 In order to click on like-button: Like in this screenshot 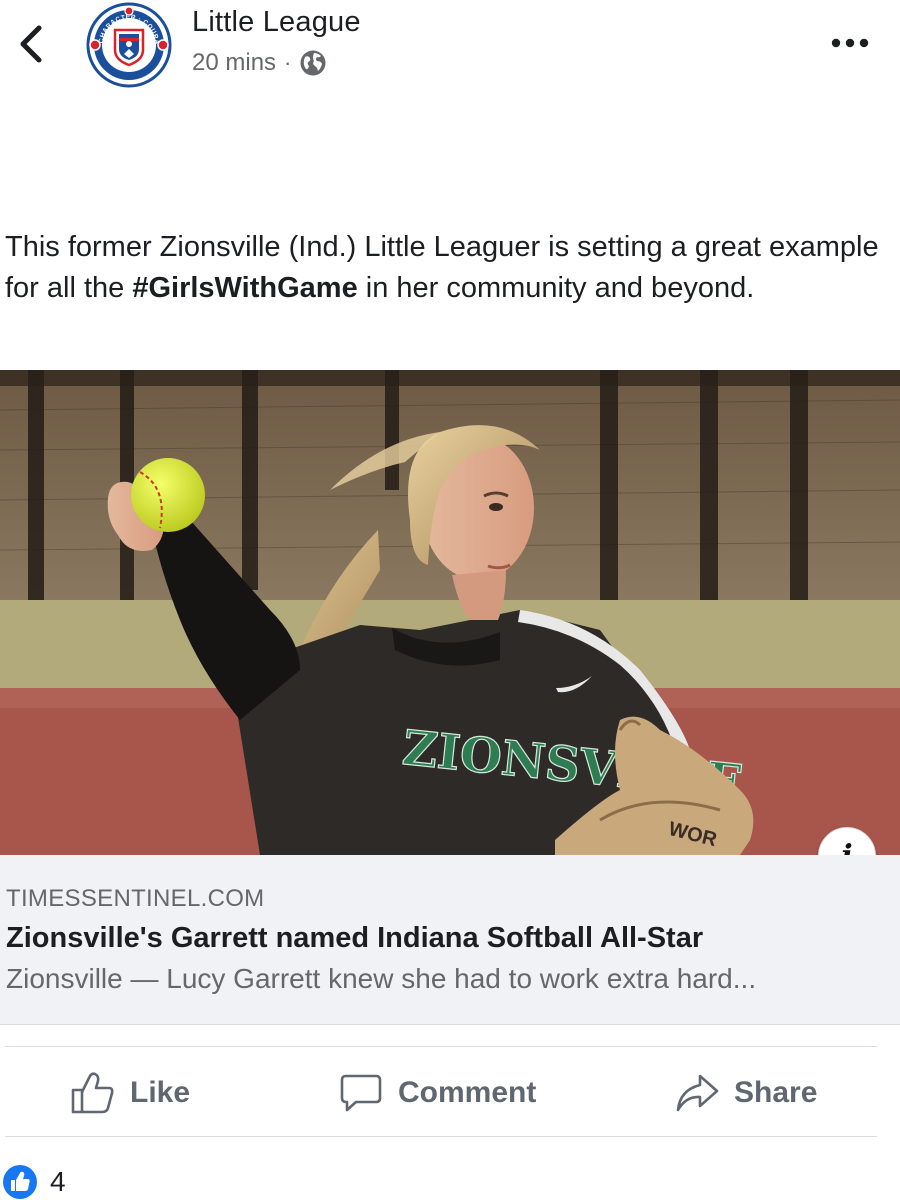, I will do `click(130, 1093)`.